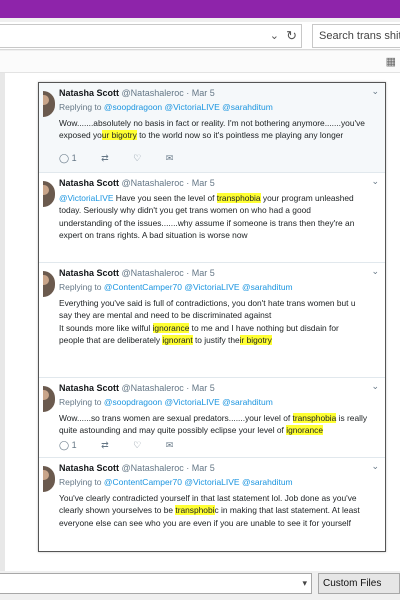  Describe the element at coordinates (307, 198) in the screenshot. I see `text-span: your program unleashed` at that location.